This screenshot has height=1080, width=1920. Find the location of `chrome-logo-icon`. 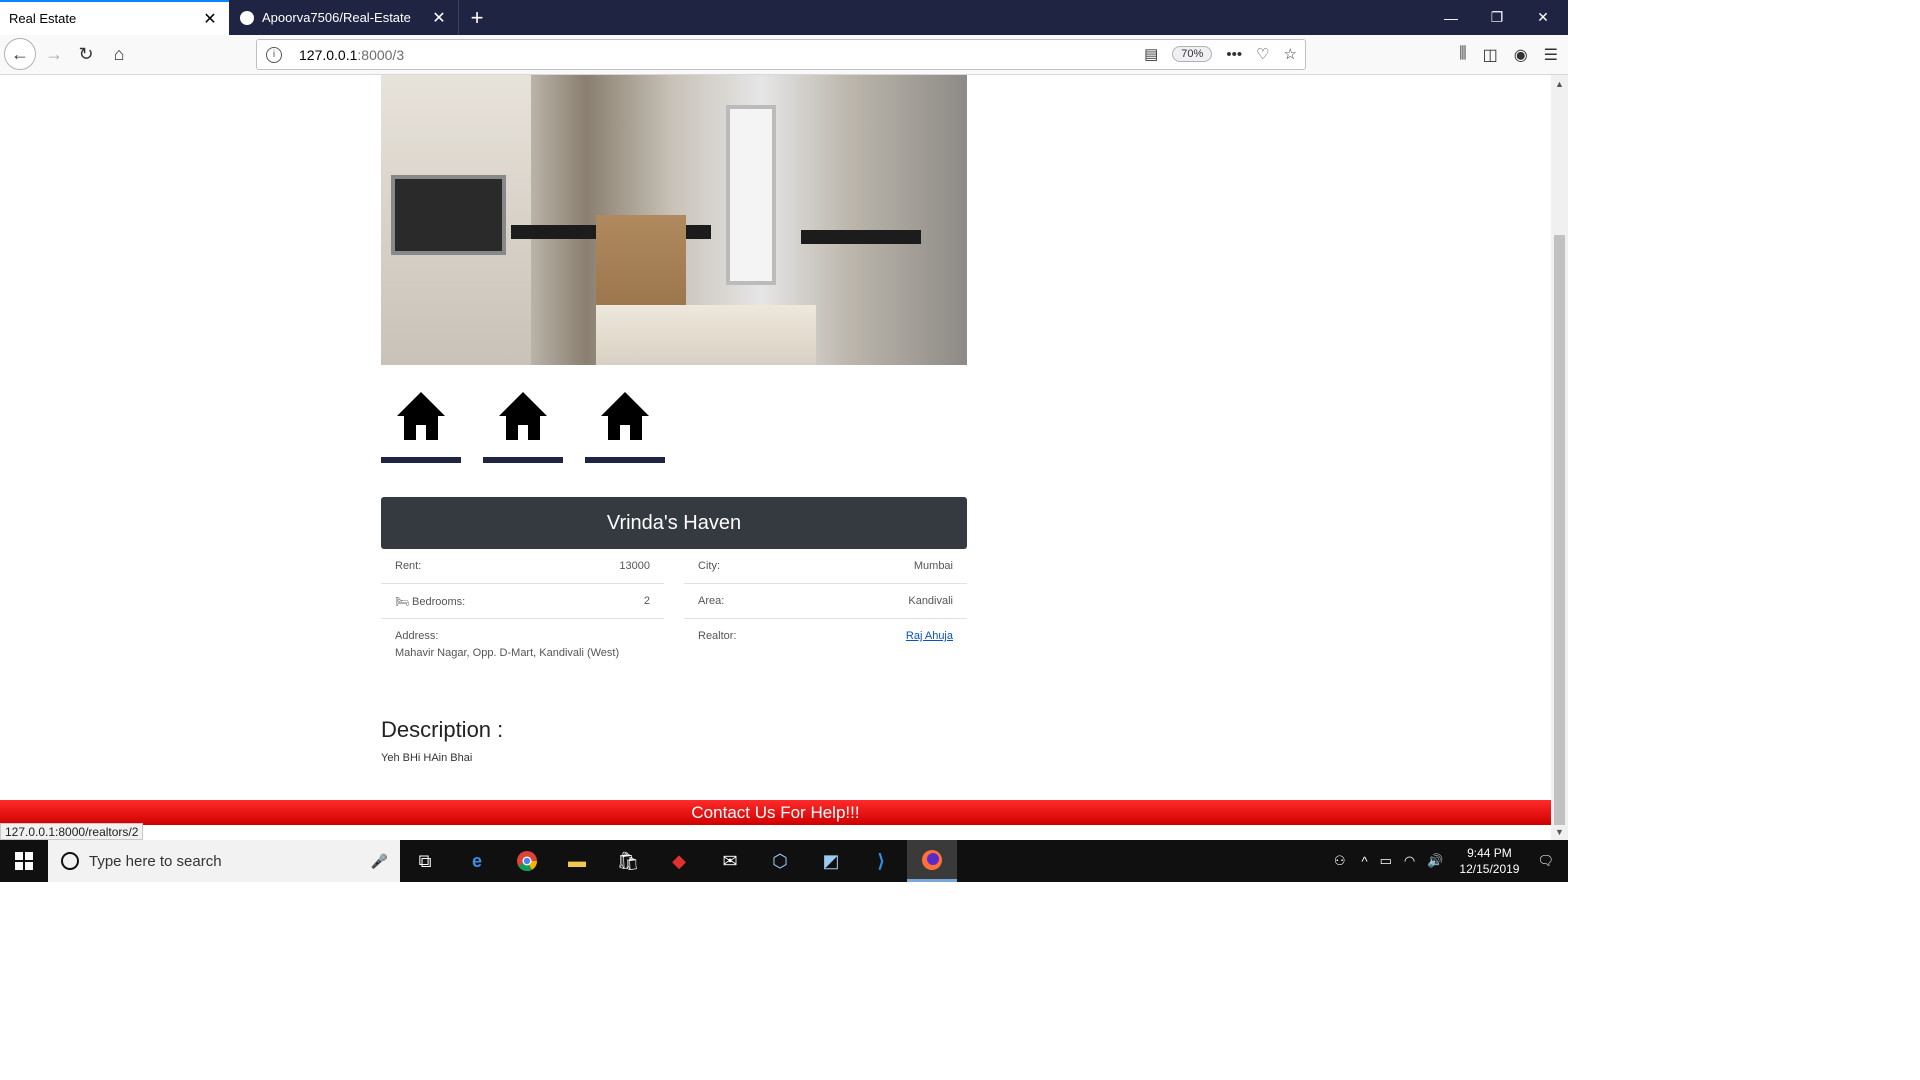

chrome-logo-icon is located at coordinates (527, 861).